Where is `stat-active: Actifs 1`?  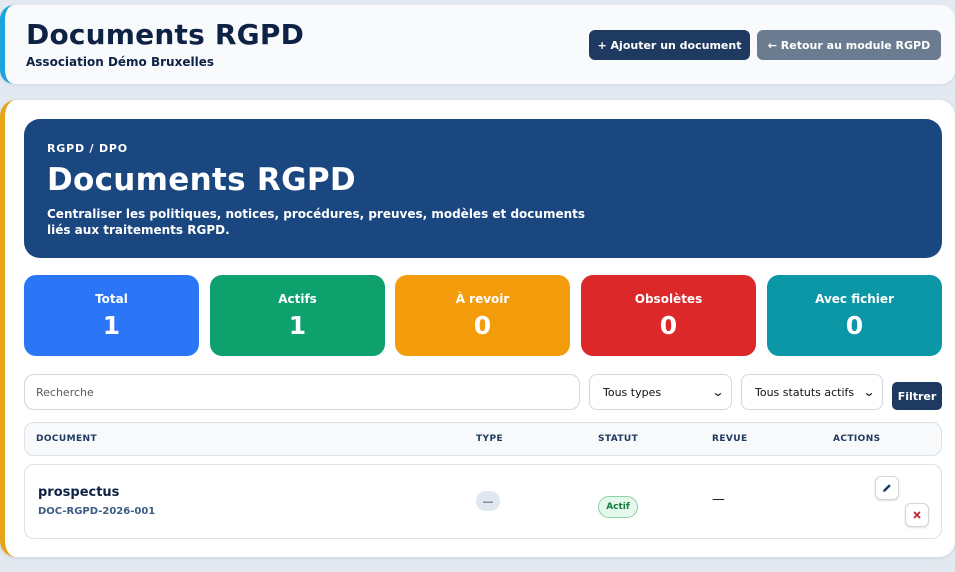
stat-active: Actifs 1 is located at coordinates (297, 315).